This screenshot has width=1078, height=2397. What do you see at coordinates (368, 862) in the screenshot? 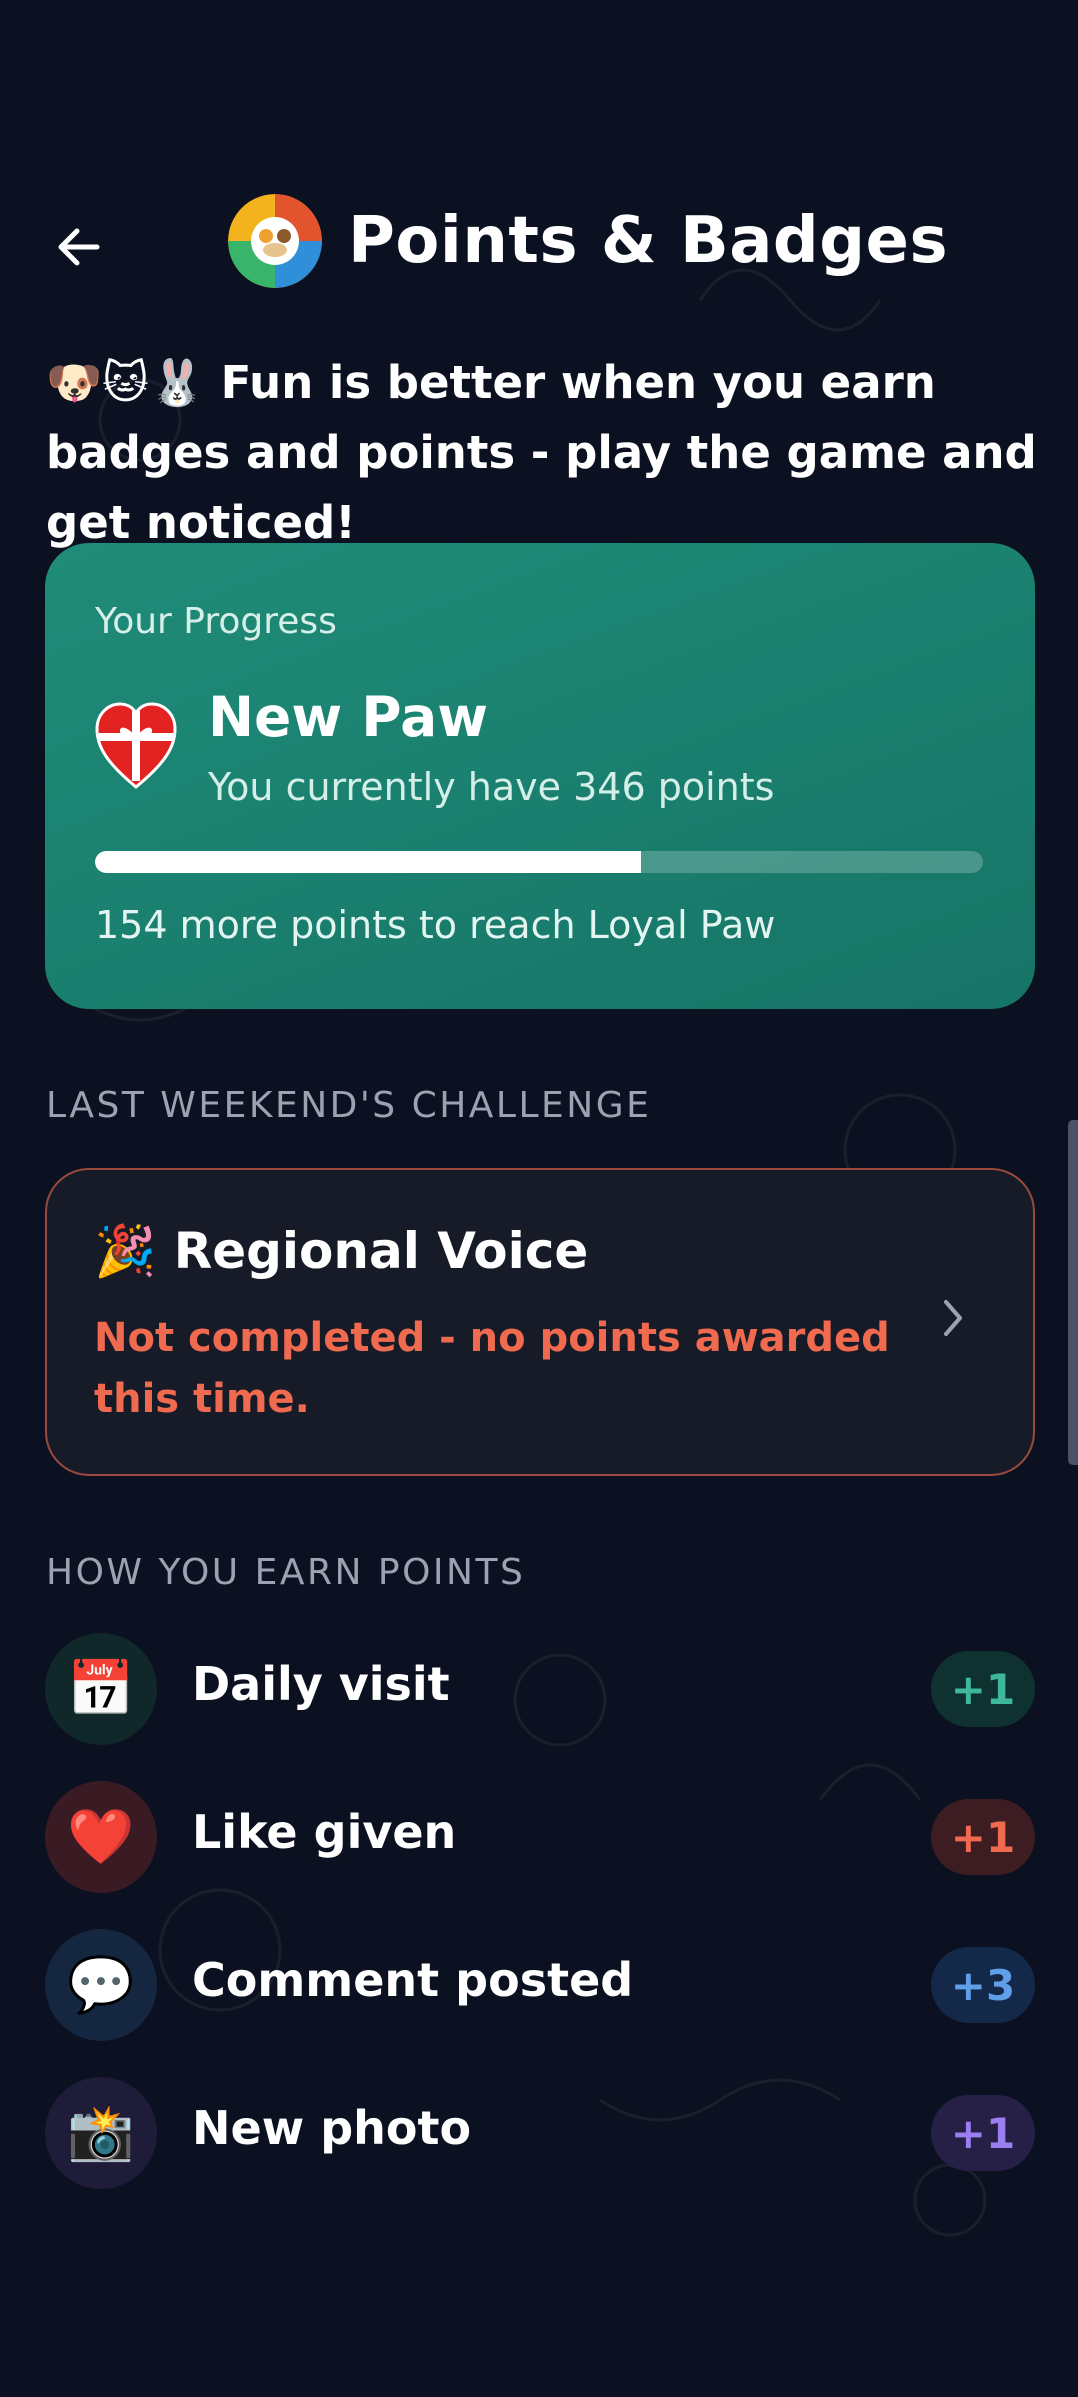
I see `progress-bar-fill` at bounding box center [368, 862].